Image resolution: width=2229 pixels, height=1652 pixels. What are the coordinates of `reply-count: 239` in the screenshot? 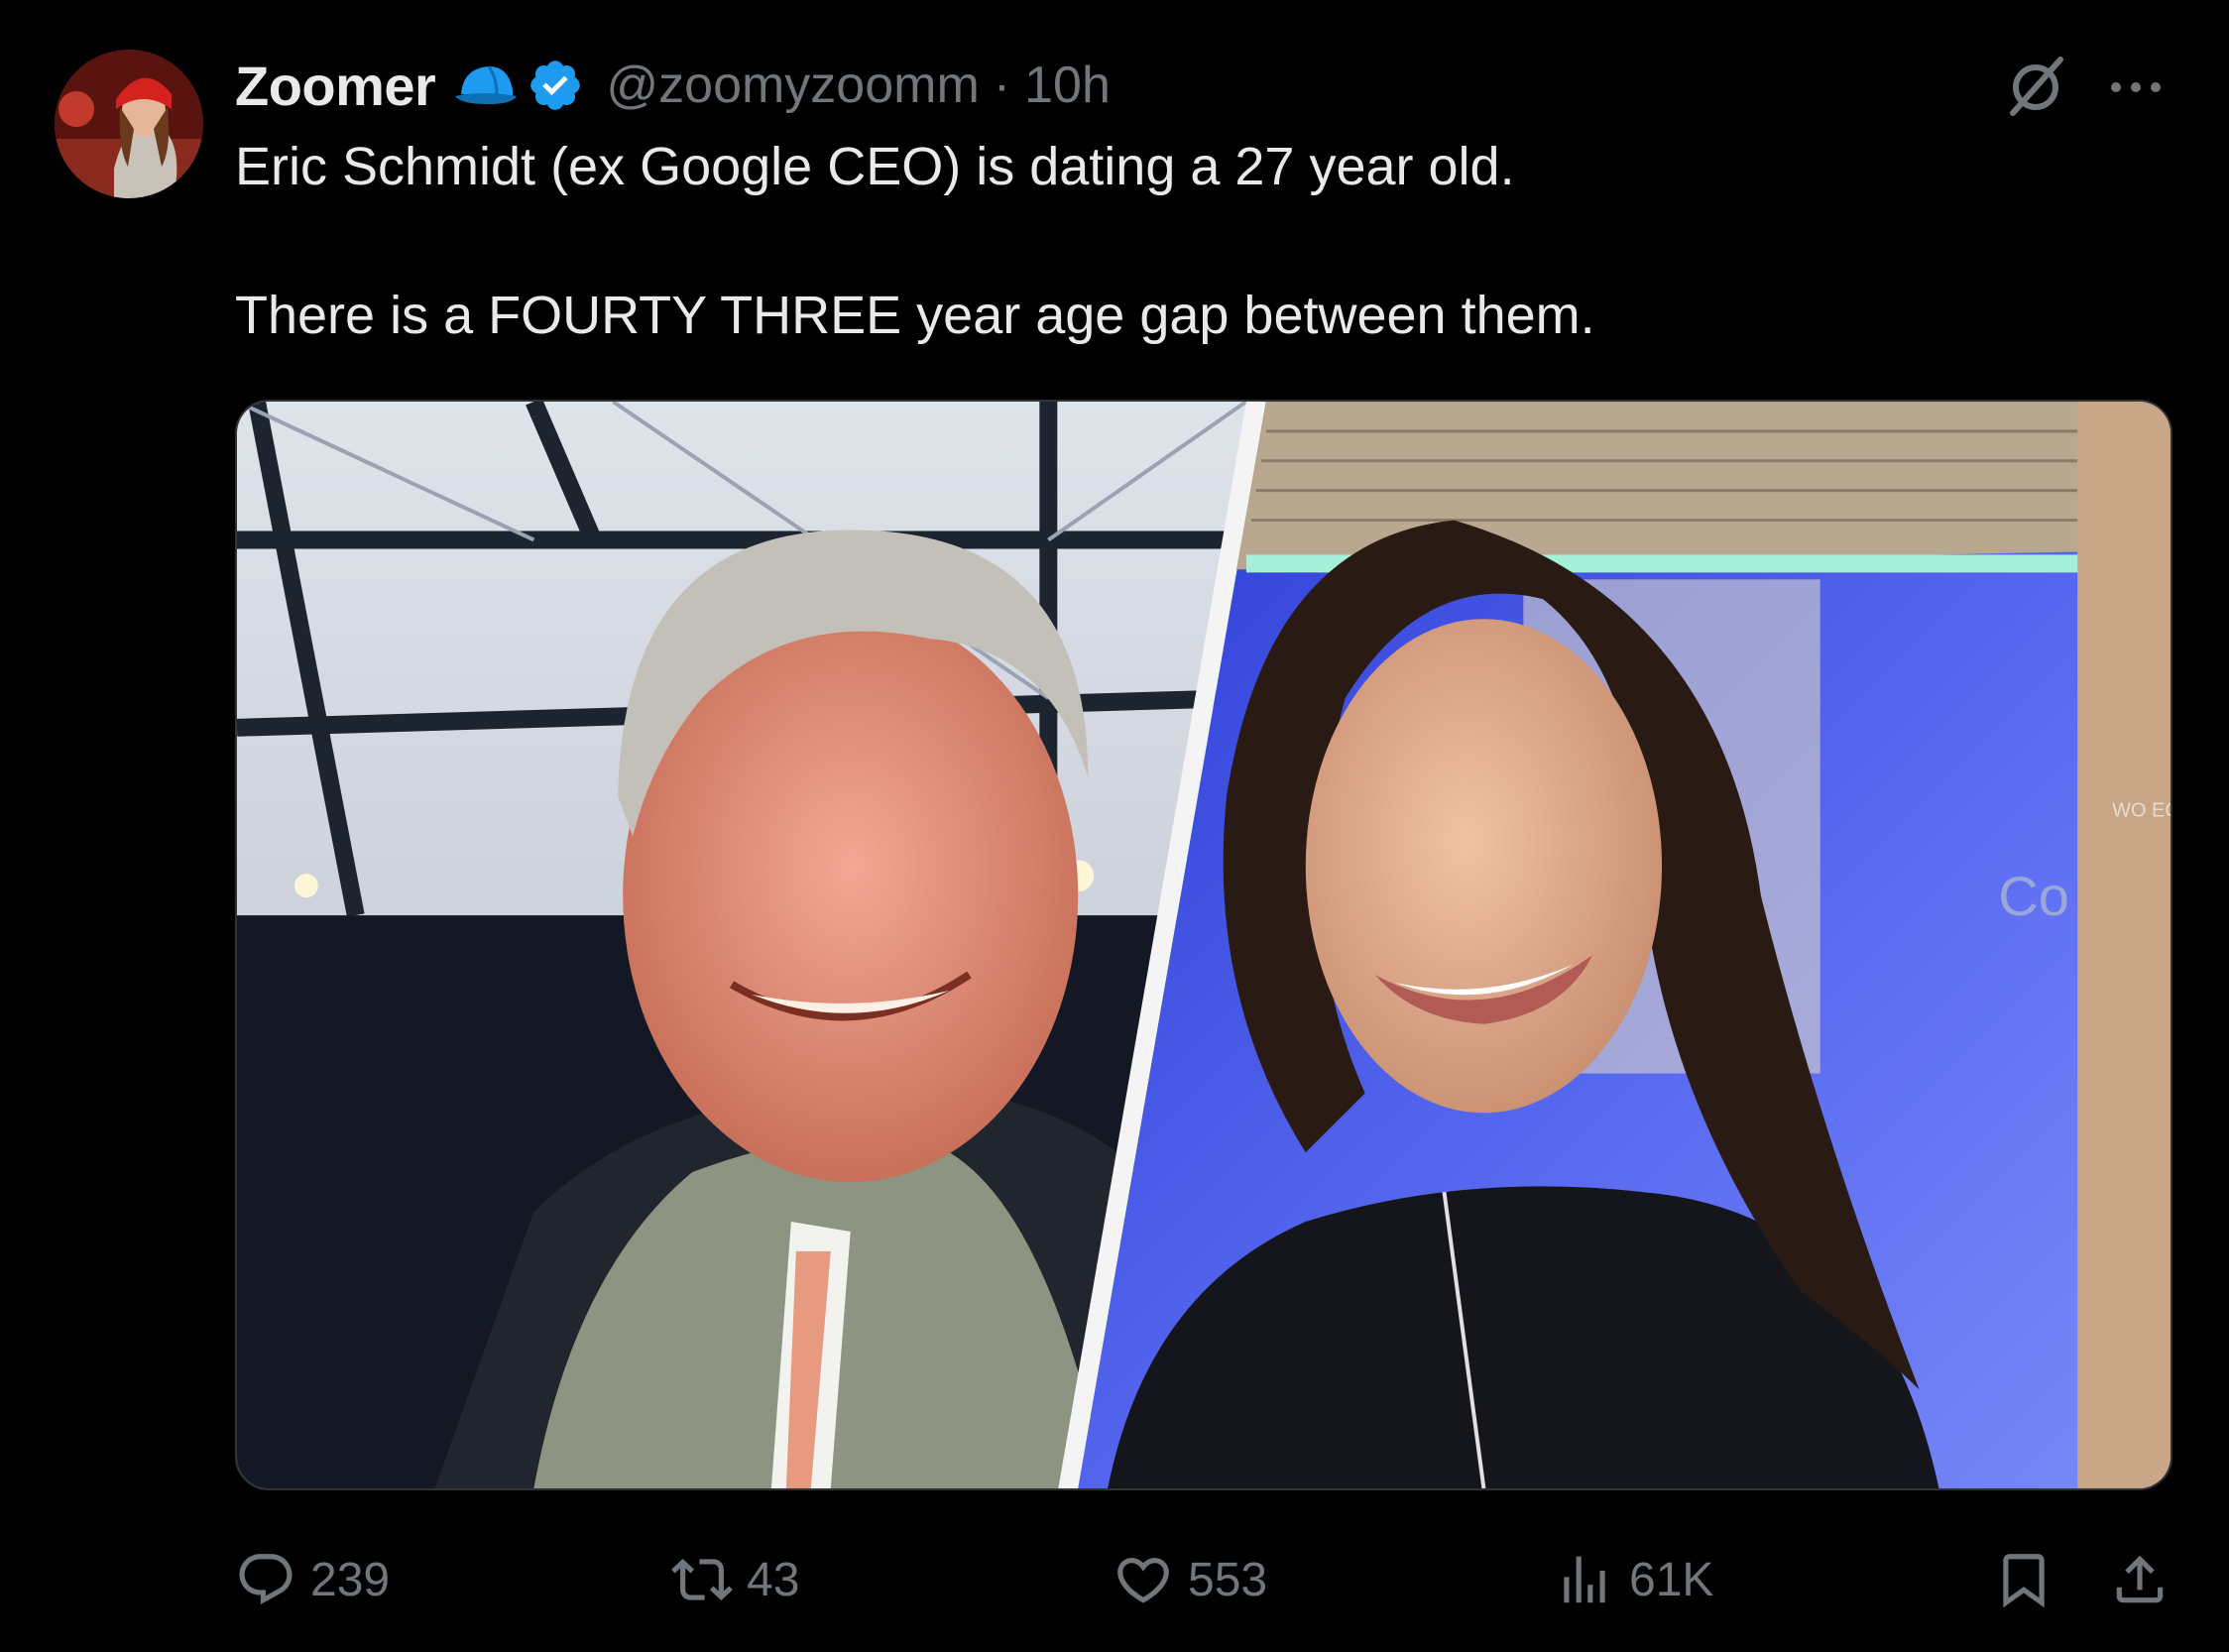 It's located at (351, 1579).